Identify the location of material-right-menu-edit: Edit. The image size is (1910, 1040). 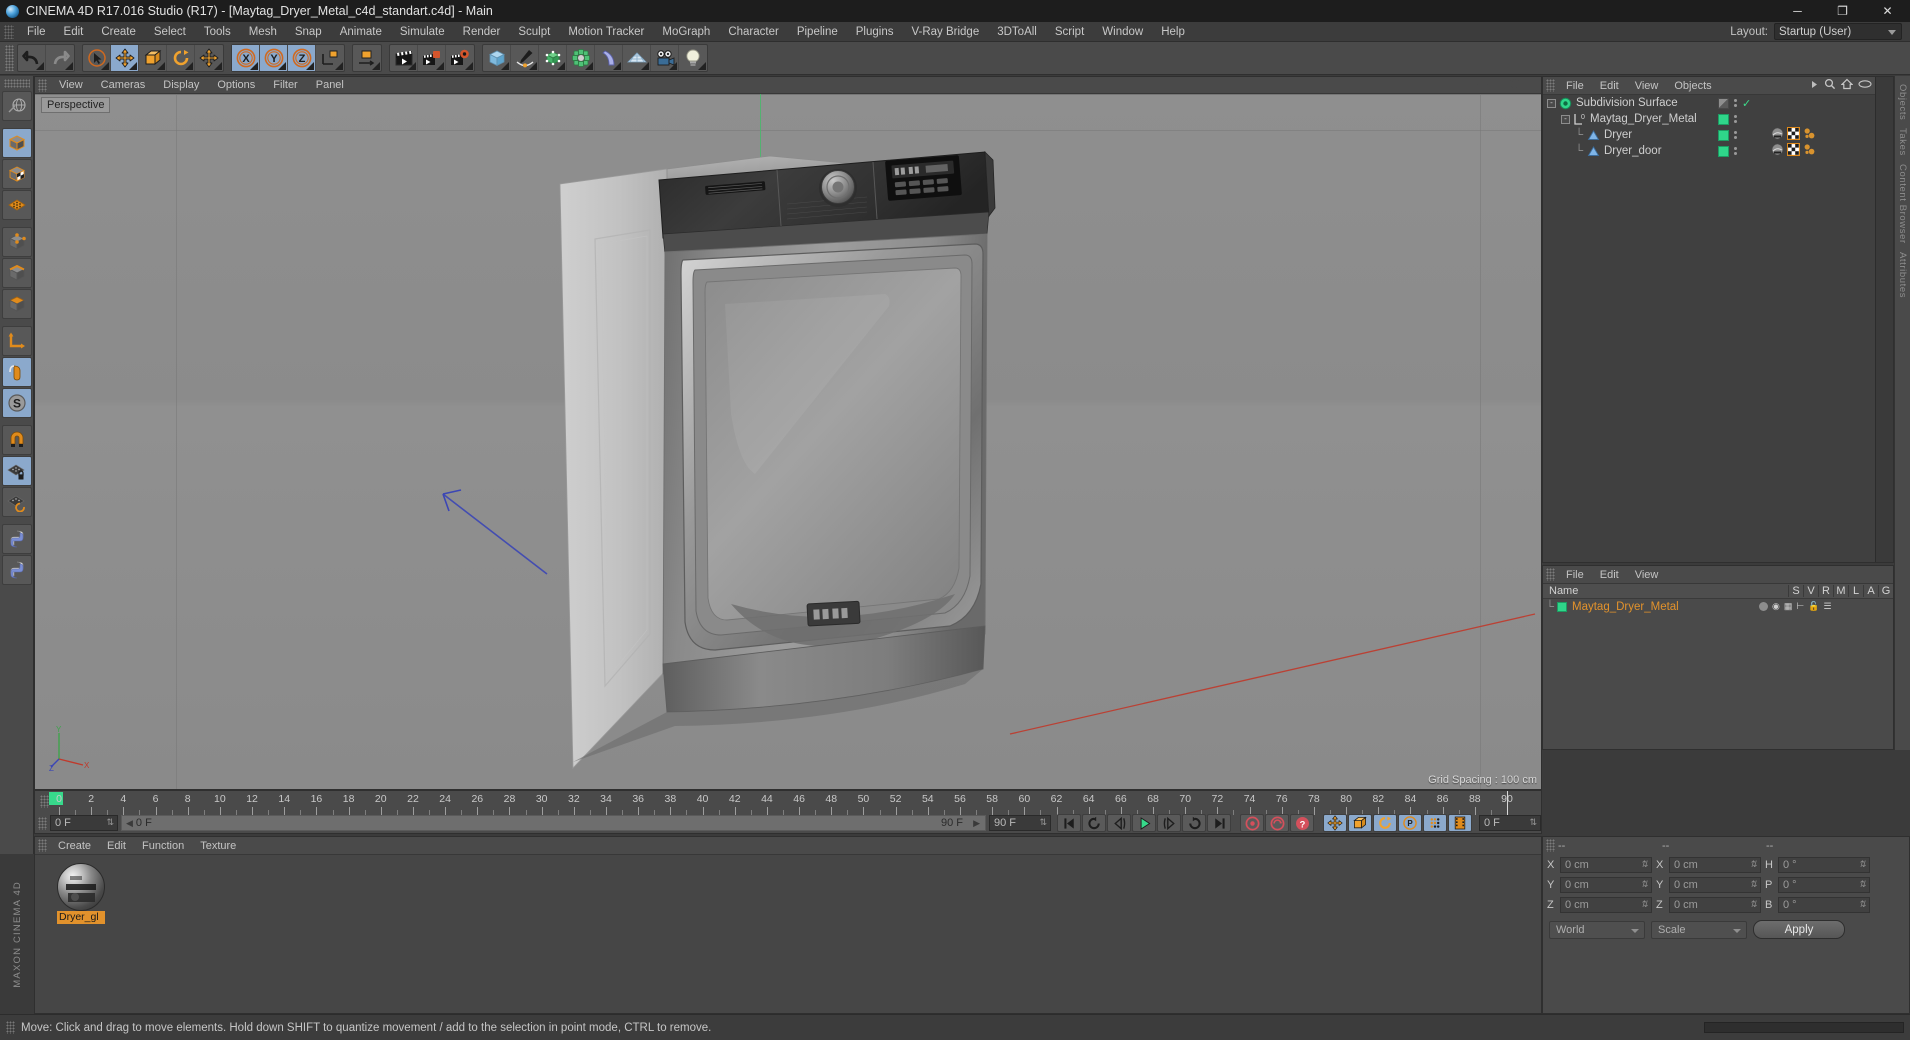
(1609, 575).